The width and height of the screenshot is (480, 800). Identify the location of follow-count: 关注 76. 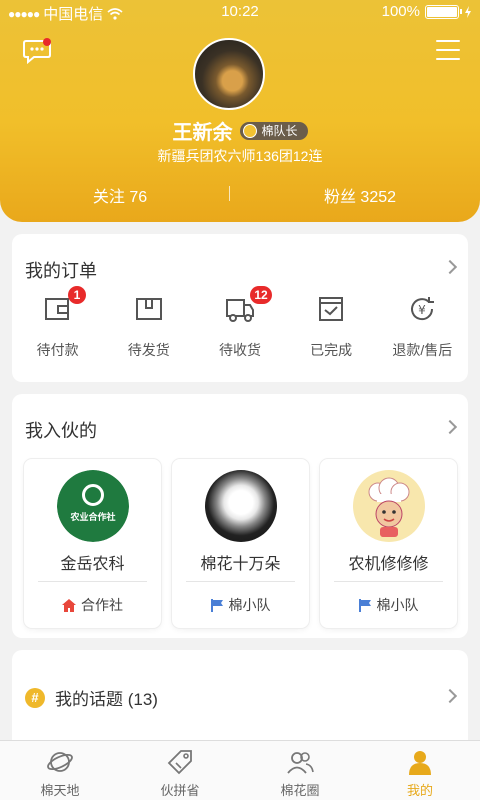
(120, 195).